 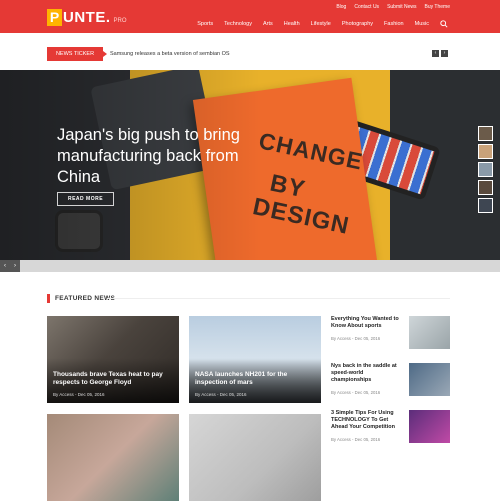 I want to click on ticker-label: NEWS TICKER, so click(x=77, y=54).